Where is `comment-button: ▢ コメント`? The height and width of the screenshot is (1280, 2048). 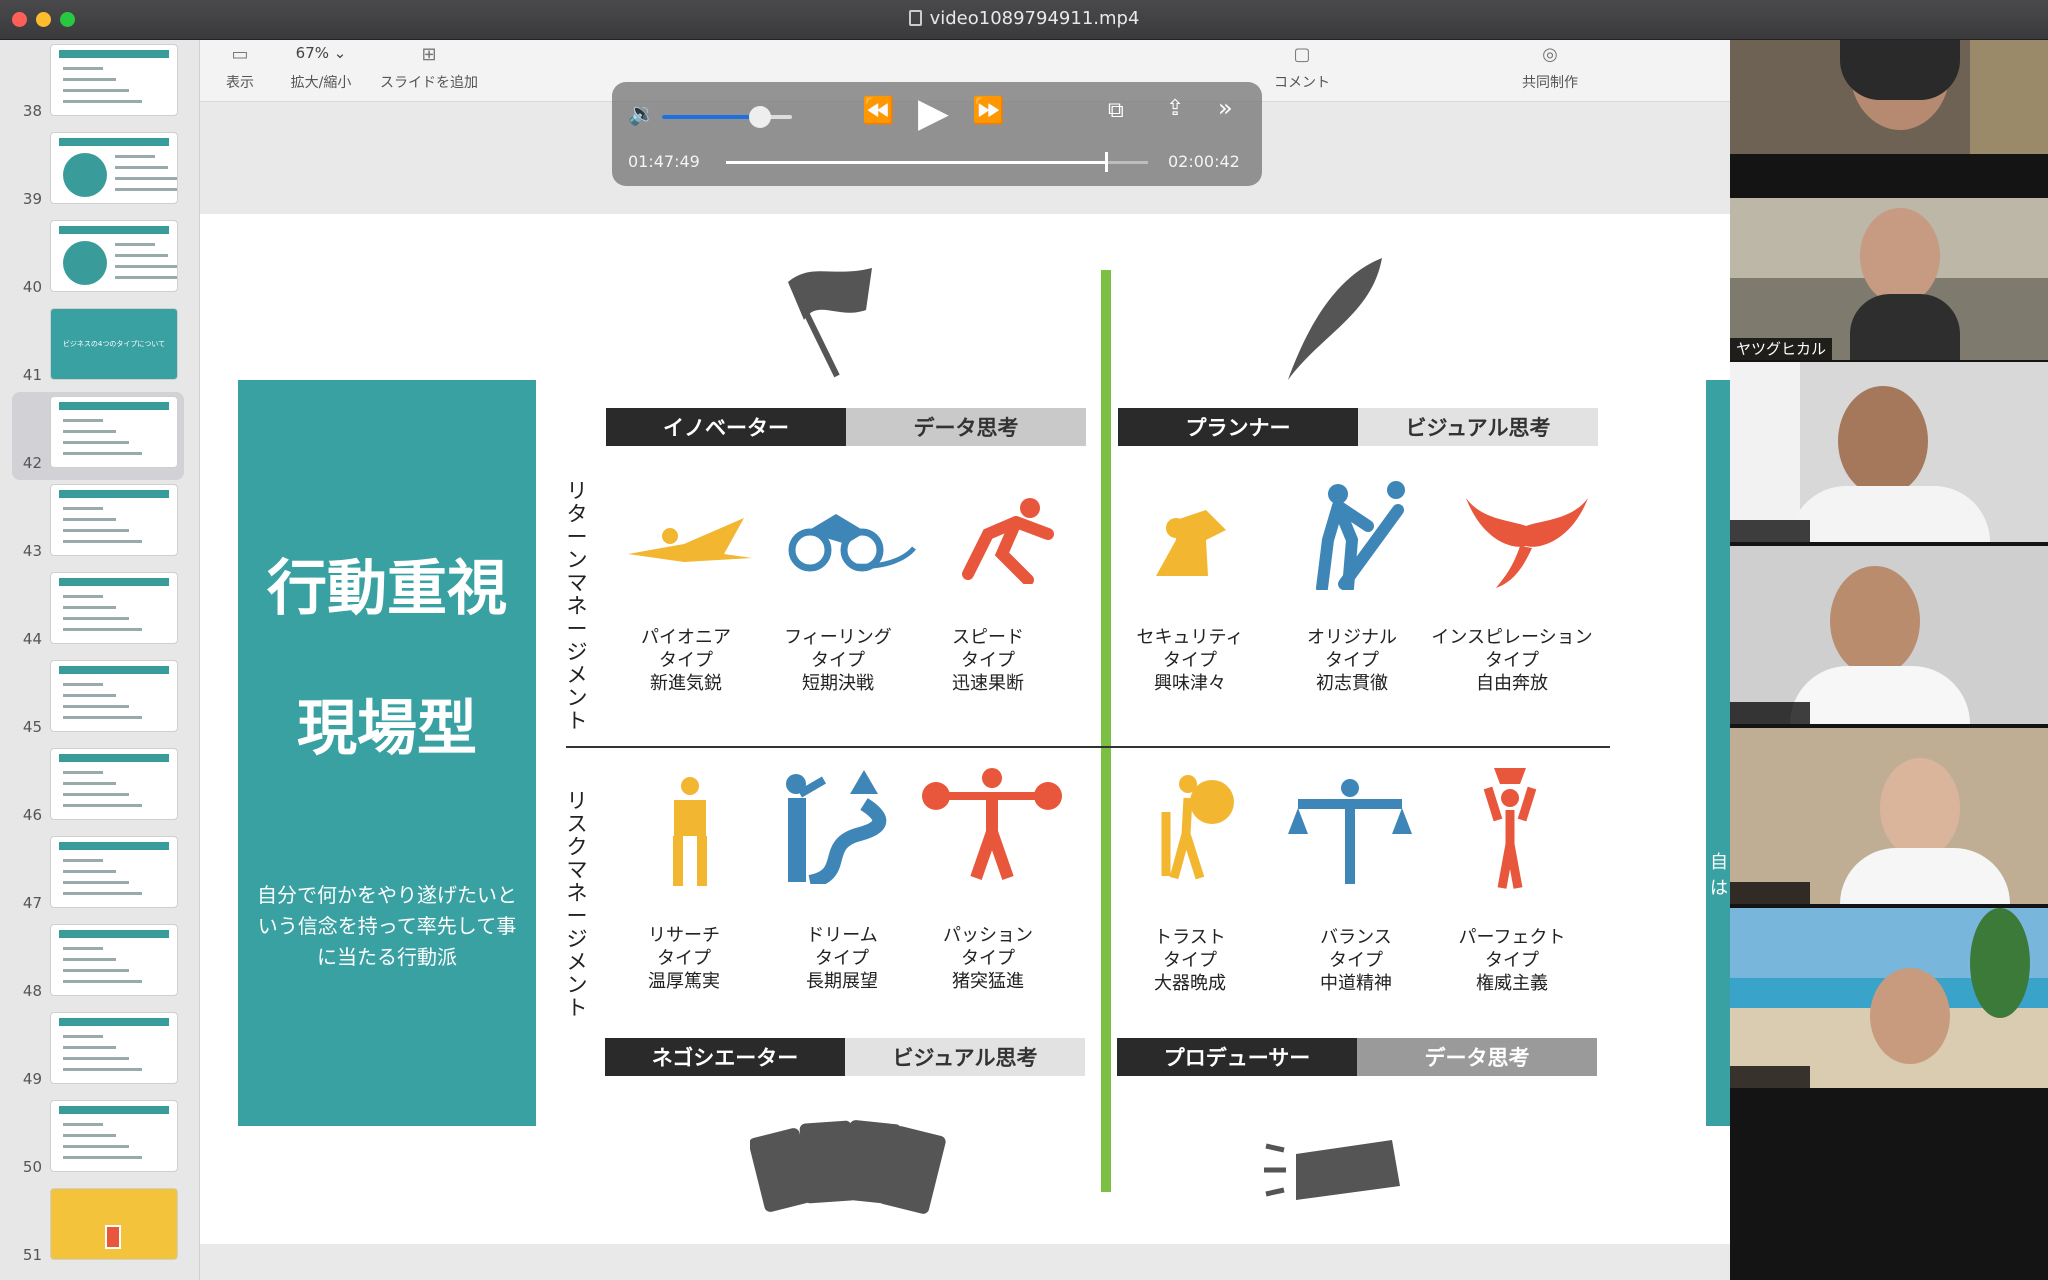 comment-button: ▢ コメント is located at coordinates (1302, 68).